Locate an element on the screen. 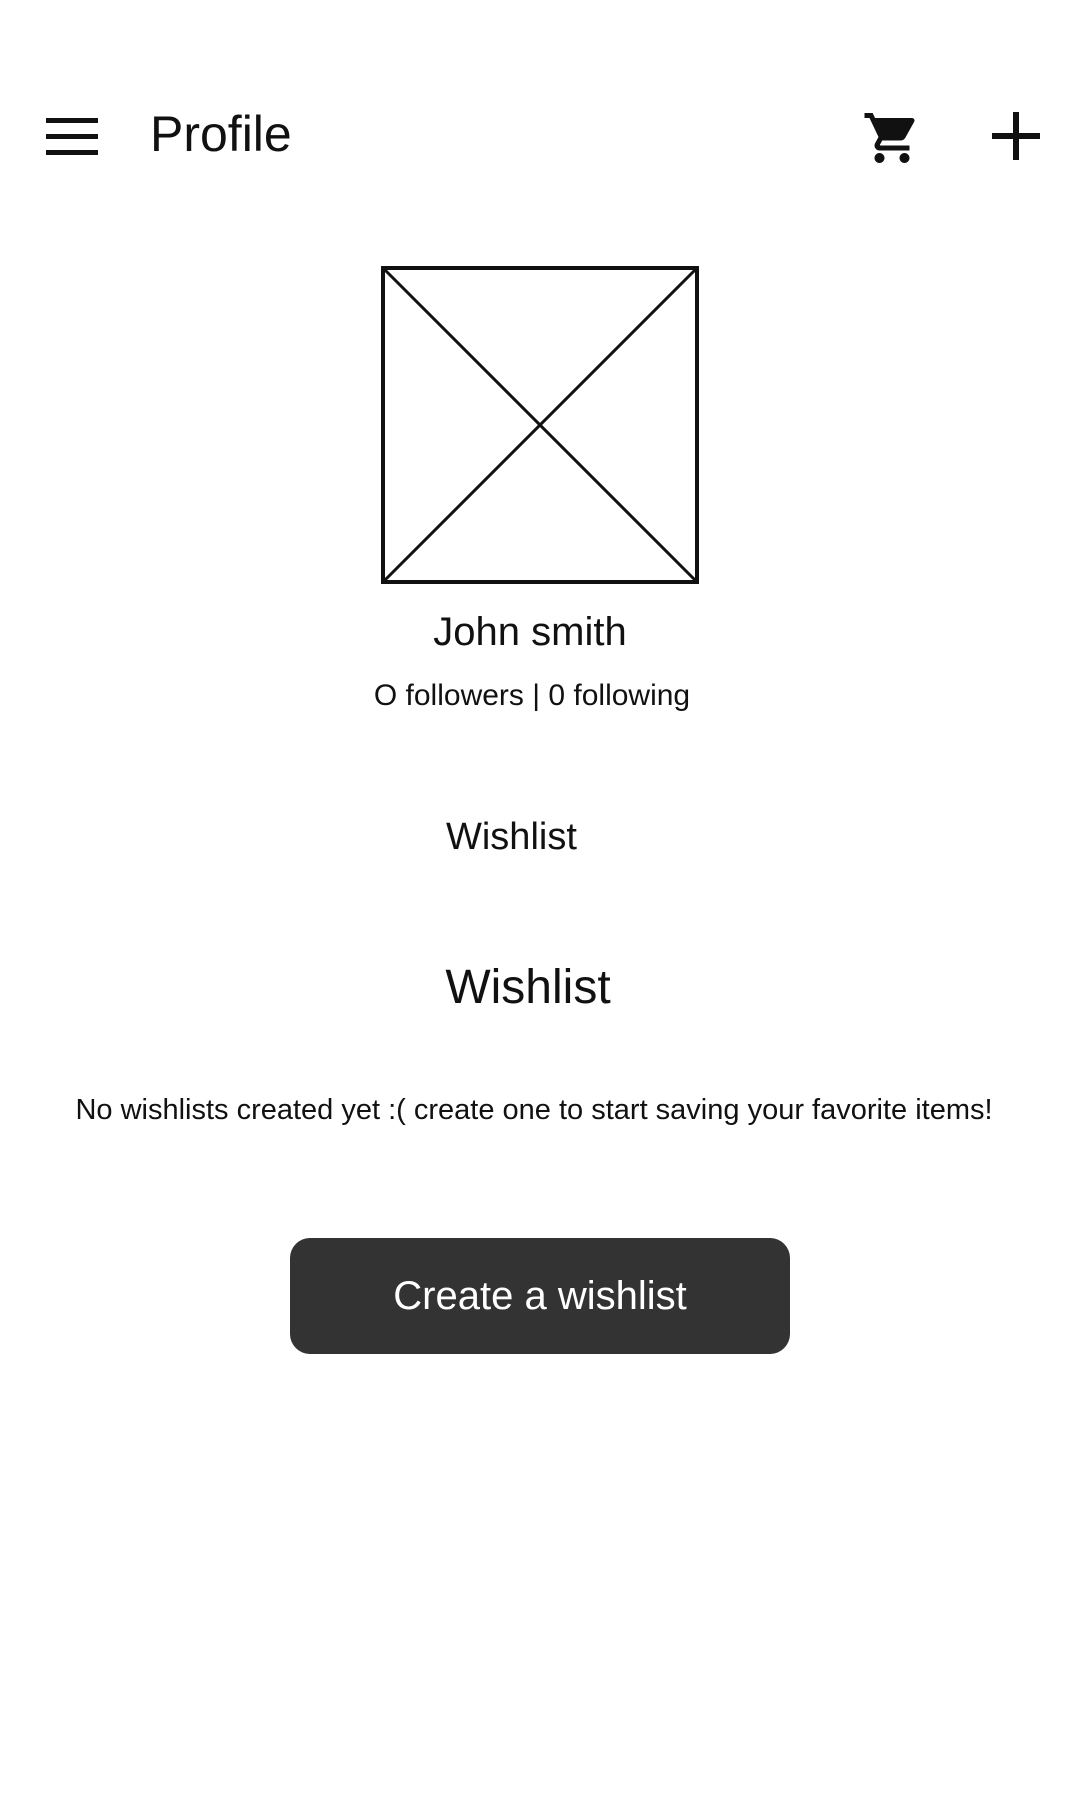 The image size is (1080, 1800). plus-icon is located at coordinates (1016, 136).